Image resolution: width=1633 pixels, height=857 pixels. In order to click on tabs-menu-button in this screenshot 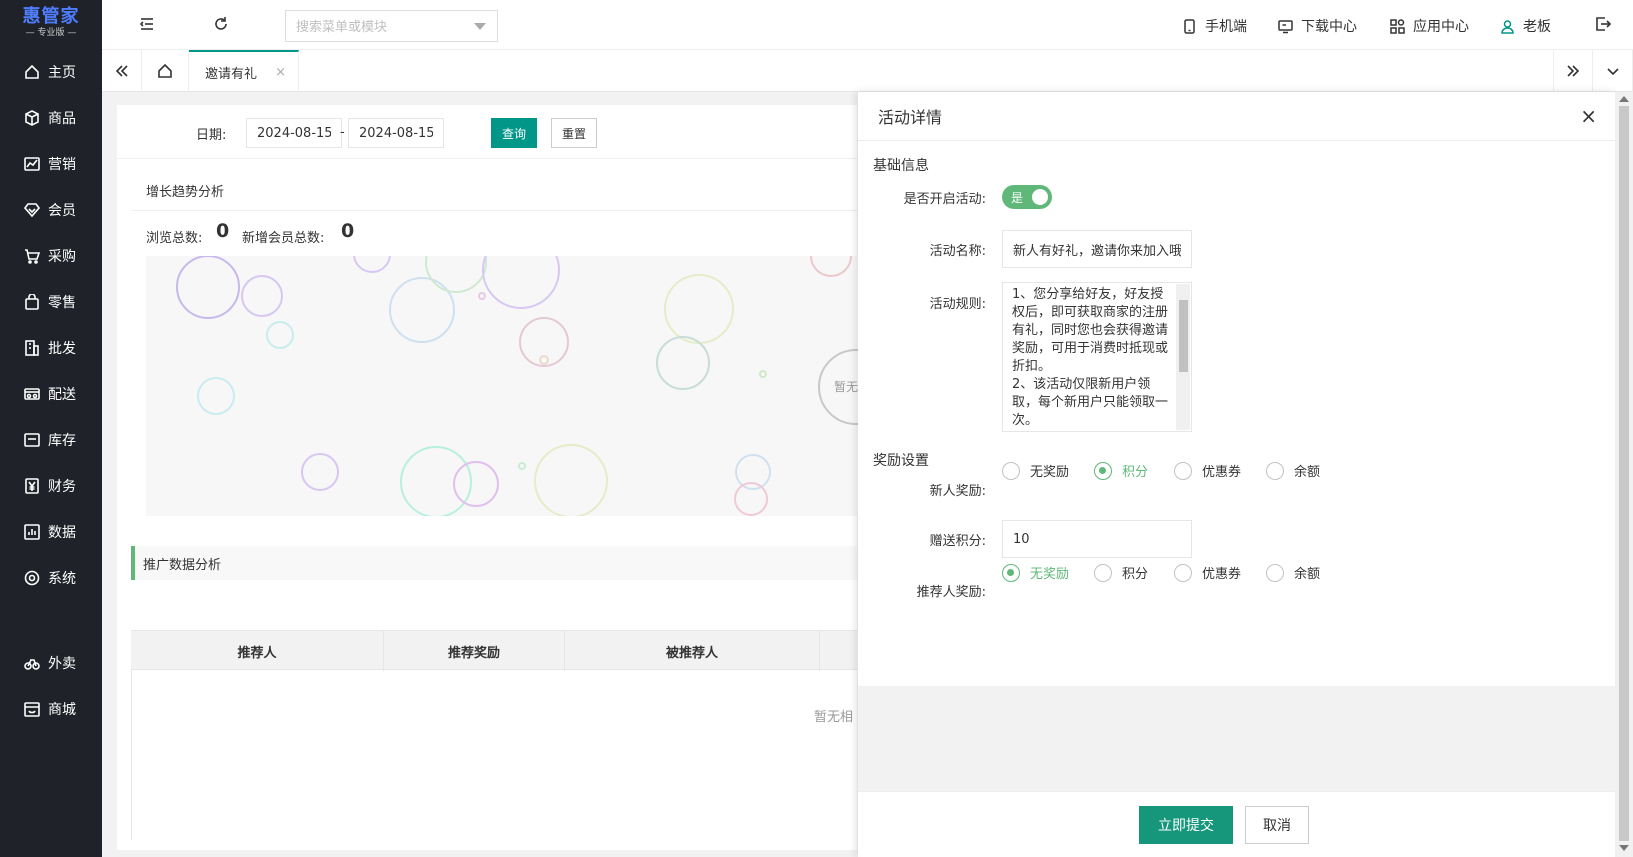, I will do `click(1613, 71)`.